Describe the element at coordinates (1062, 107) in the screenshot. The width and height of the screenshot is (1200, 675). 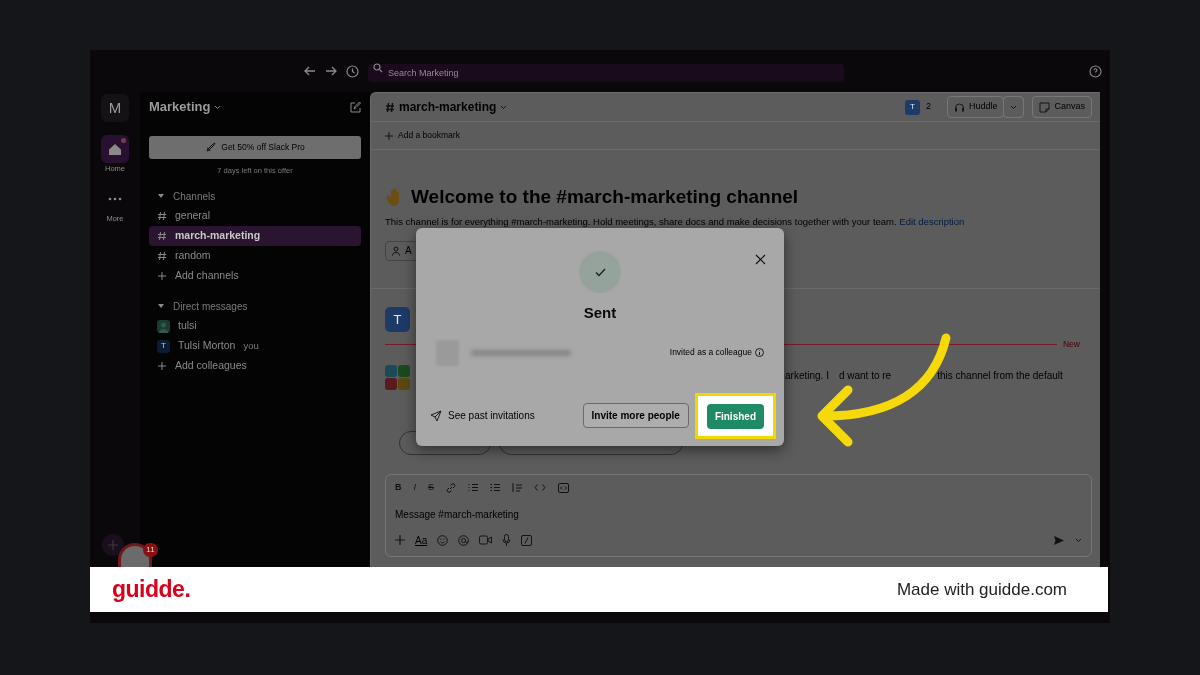
I see `canvas-button: Canvas` at that location.